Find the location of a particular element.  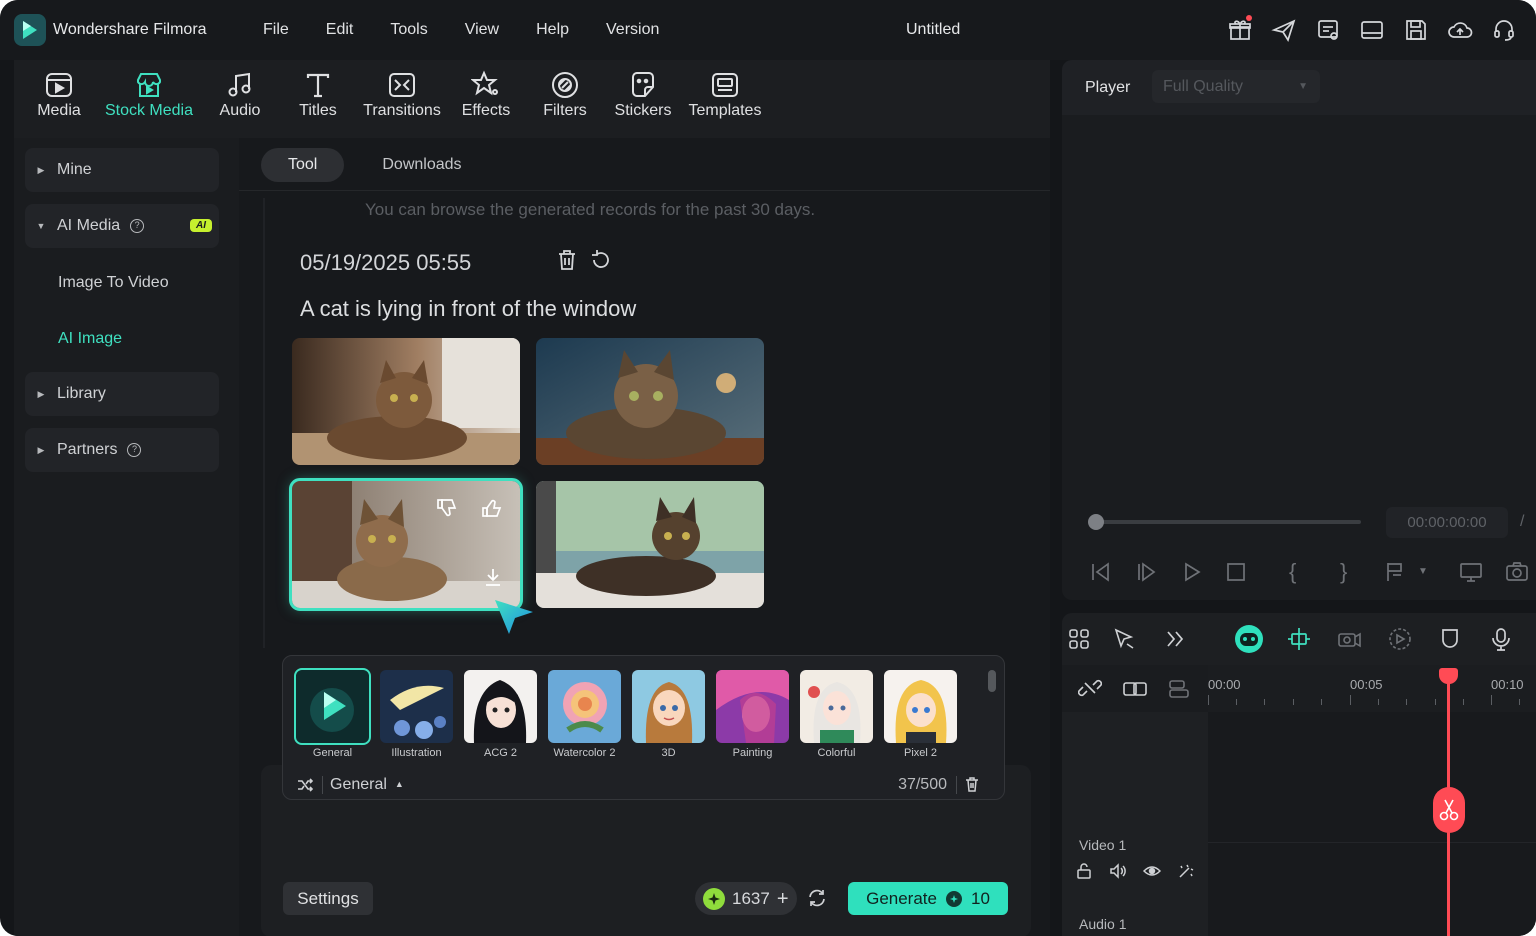

record-prompt: A cat is lying in front of the window is located at coordinates (468, 308).